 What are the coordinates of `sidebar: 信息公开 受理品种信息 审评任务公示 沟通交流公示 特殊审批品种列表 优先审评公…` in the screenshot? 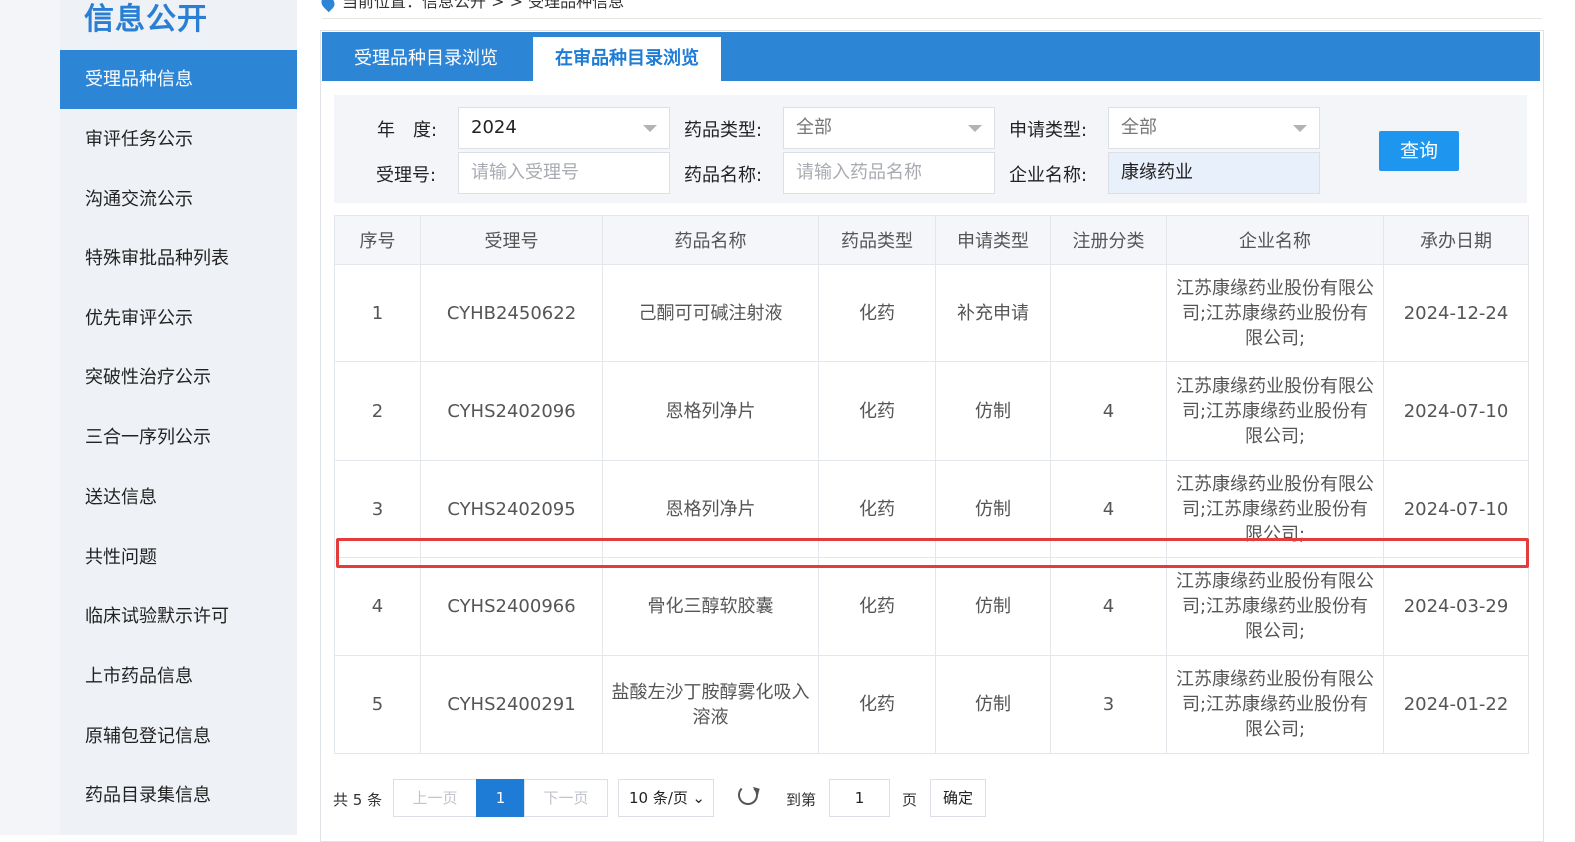 It's located at (178, 417).